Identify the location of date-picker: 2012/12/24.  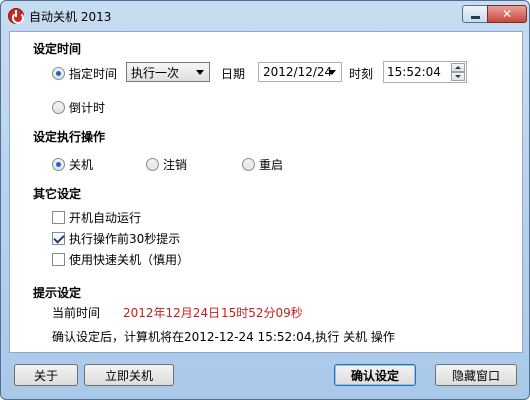
(300, 72).